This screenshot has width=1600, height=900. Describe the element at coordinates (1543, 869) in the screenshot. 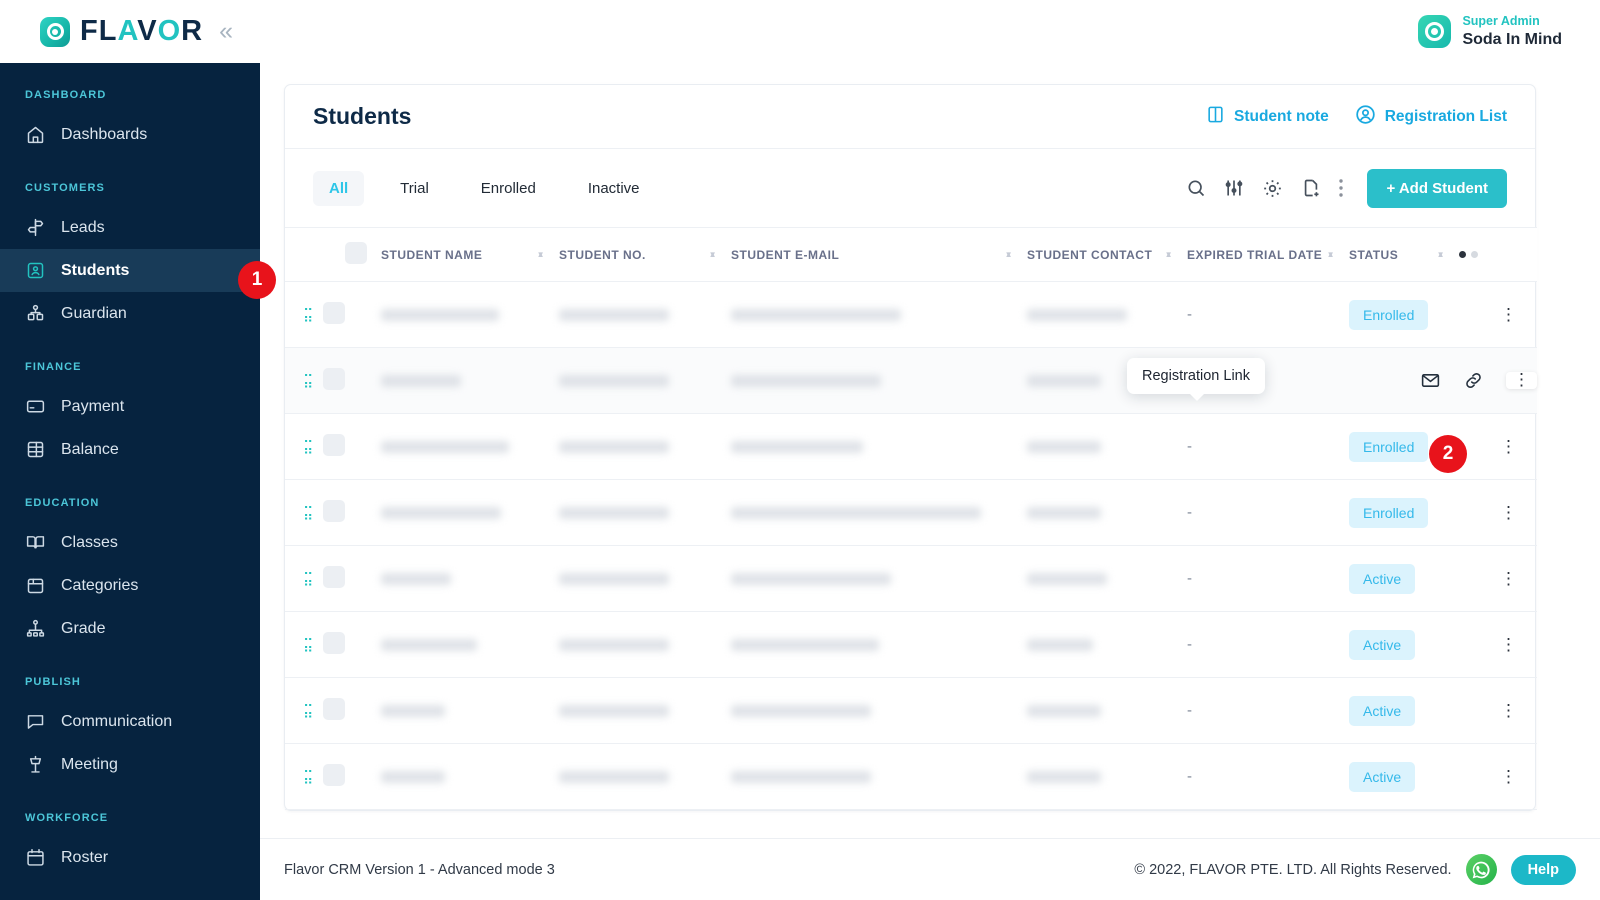

I see `help-button: Help` at that location.